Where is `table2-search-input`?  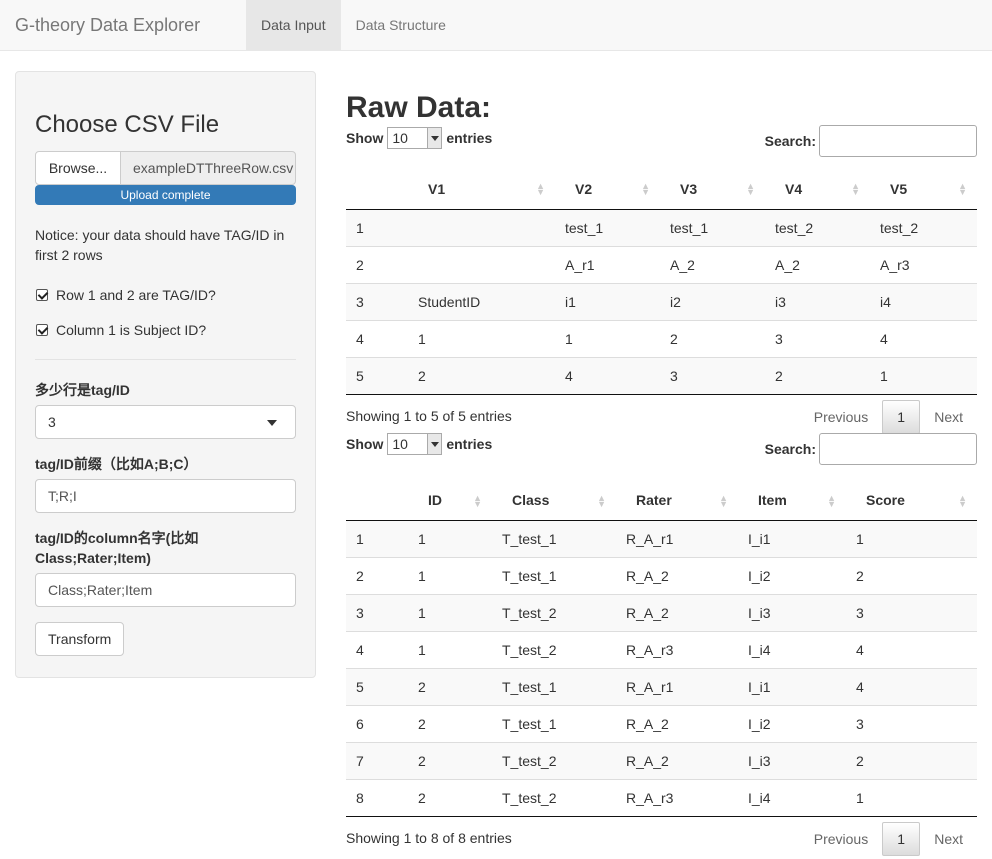
table2-search-input is located at coordinates (898, 448).